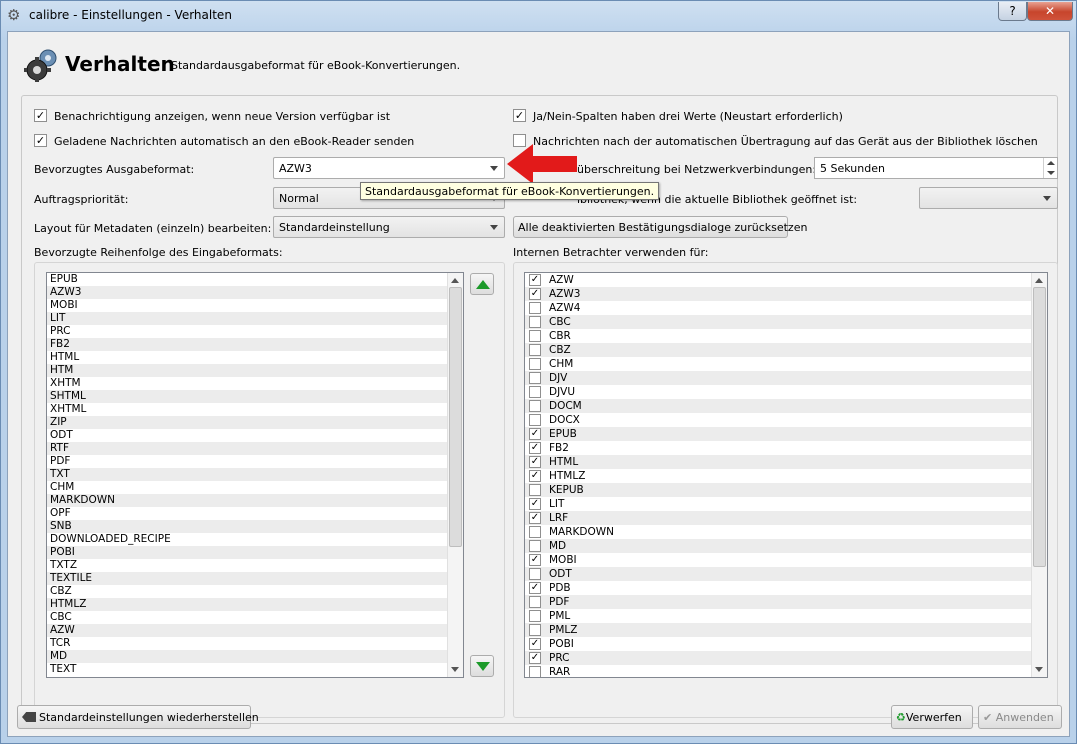 The image size is (1077, 744). What do you see at coordinates (786, 322) in the screenshot?
I see `viewer-format-item: CBC` at bounding box center [786, 322].